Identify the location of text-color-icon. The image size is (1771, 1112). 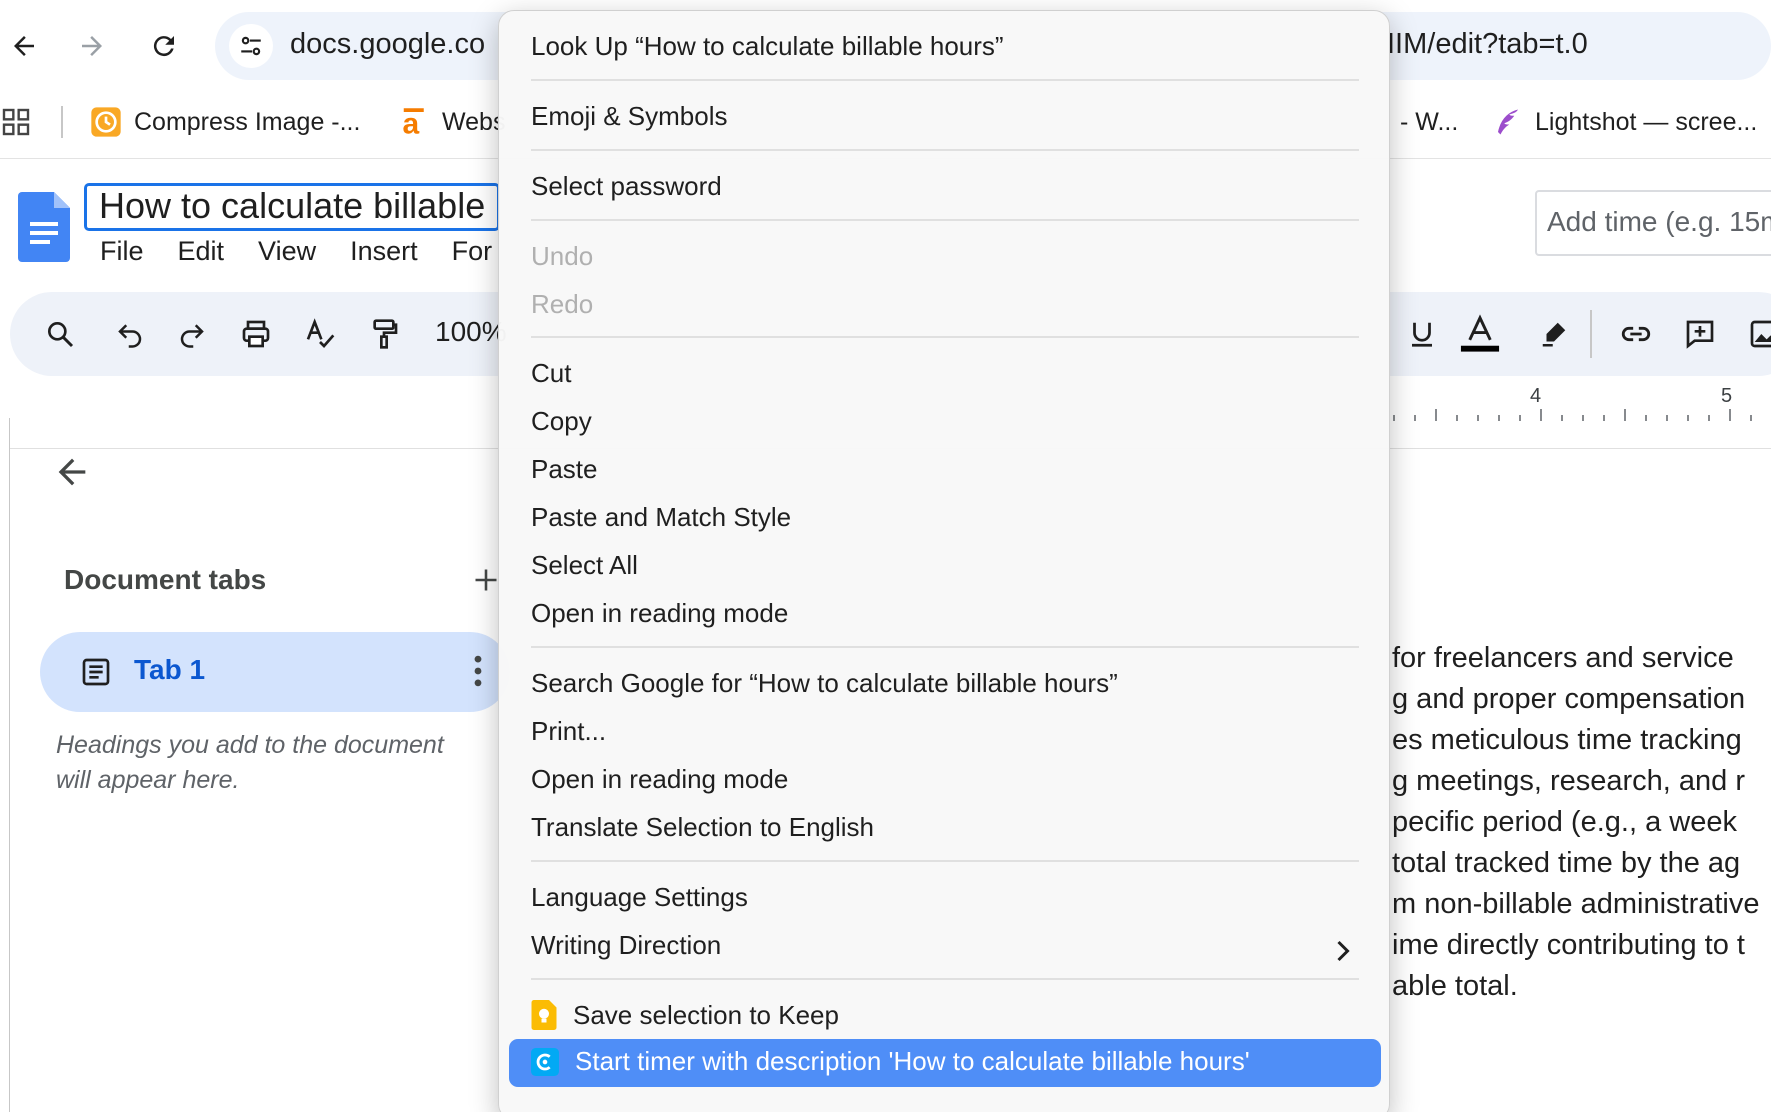
(1480, 333).